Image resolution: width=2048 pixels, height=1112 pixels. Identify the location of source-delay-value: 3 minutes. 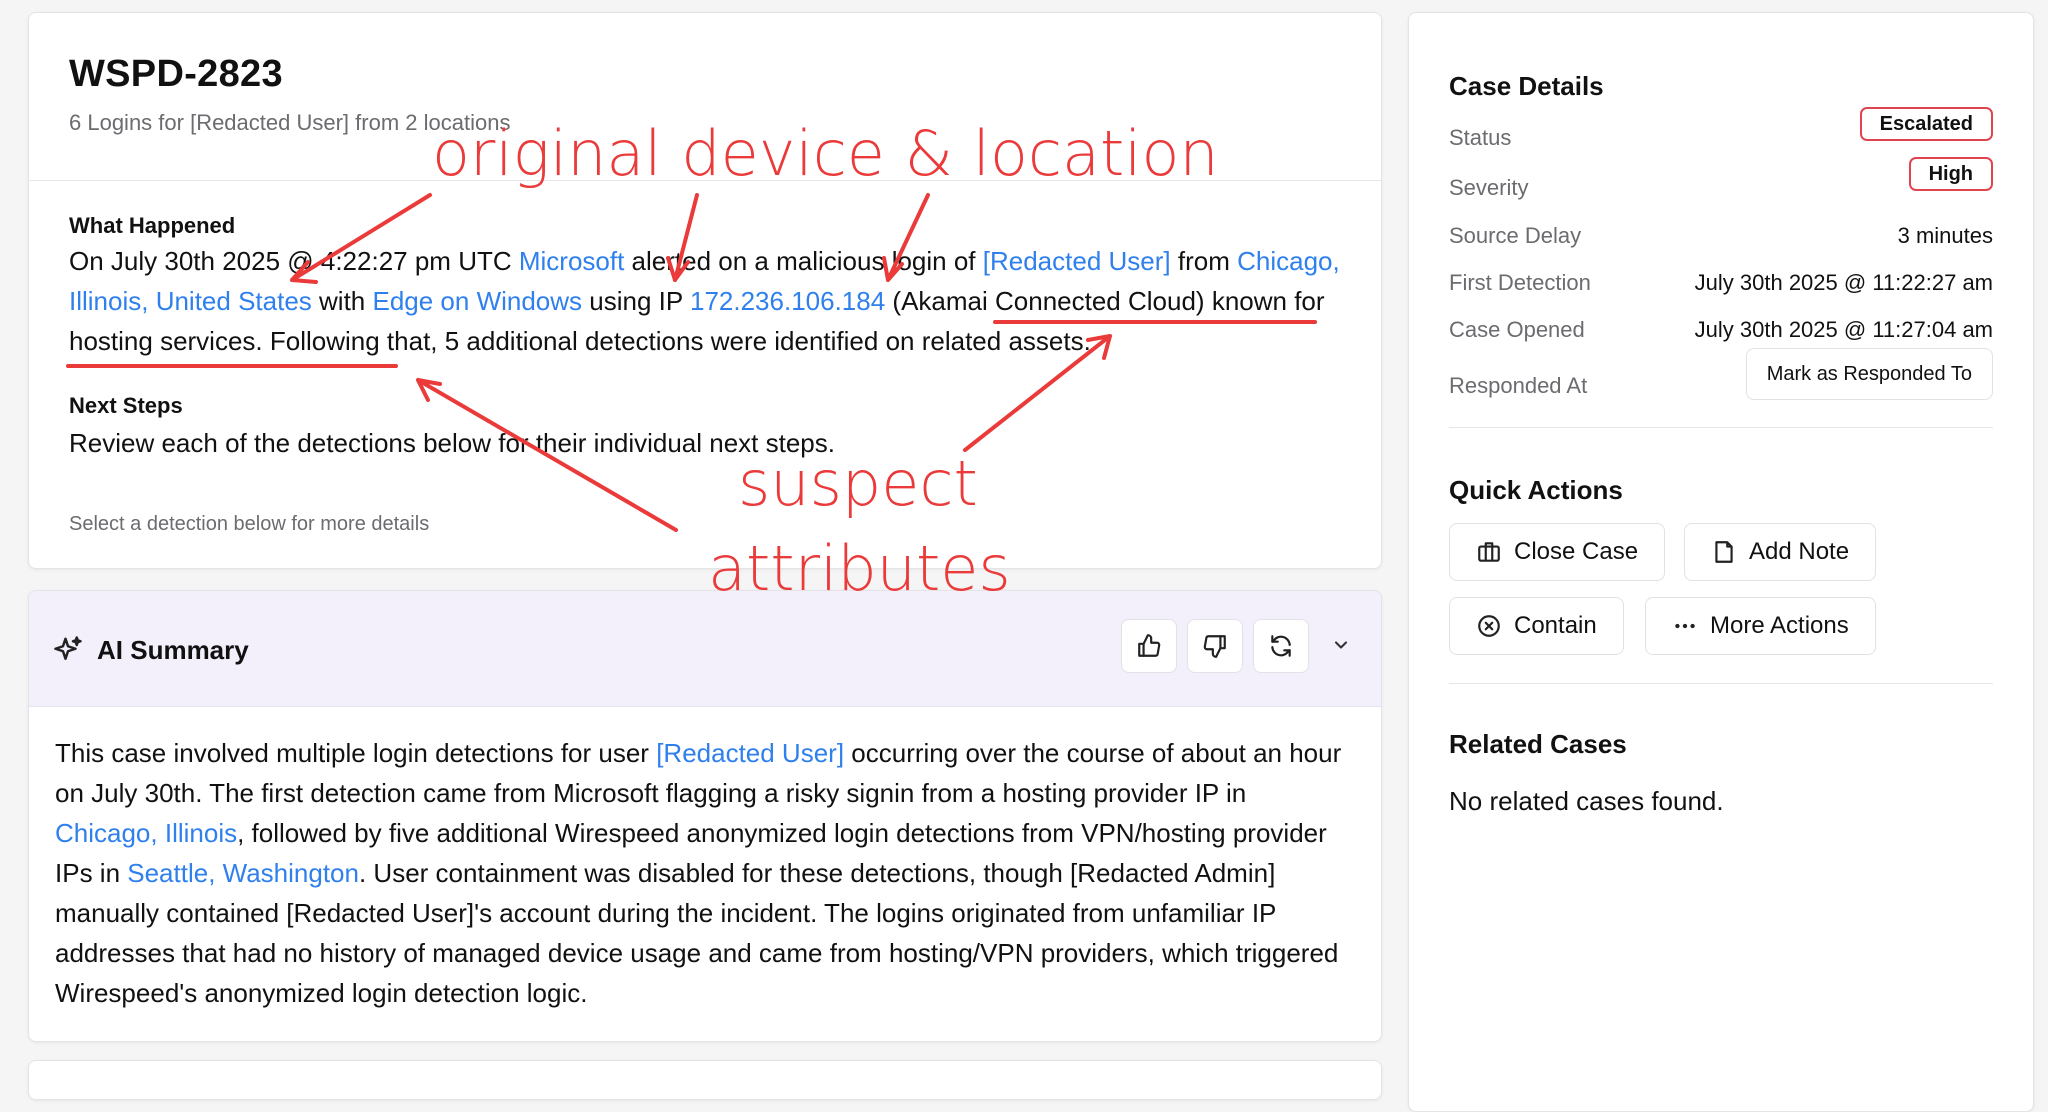
(1945, 235).